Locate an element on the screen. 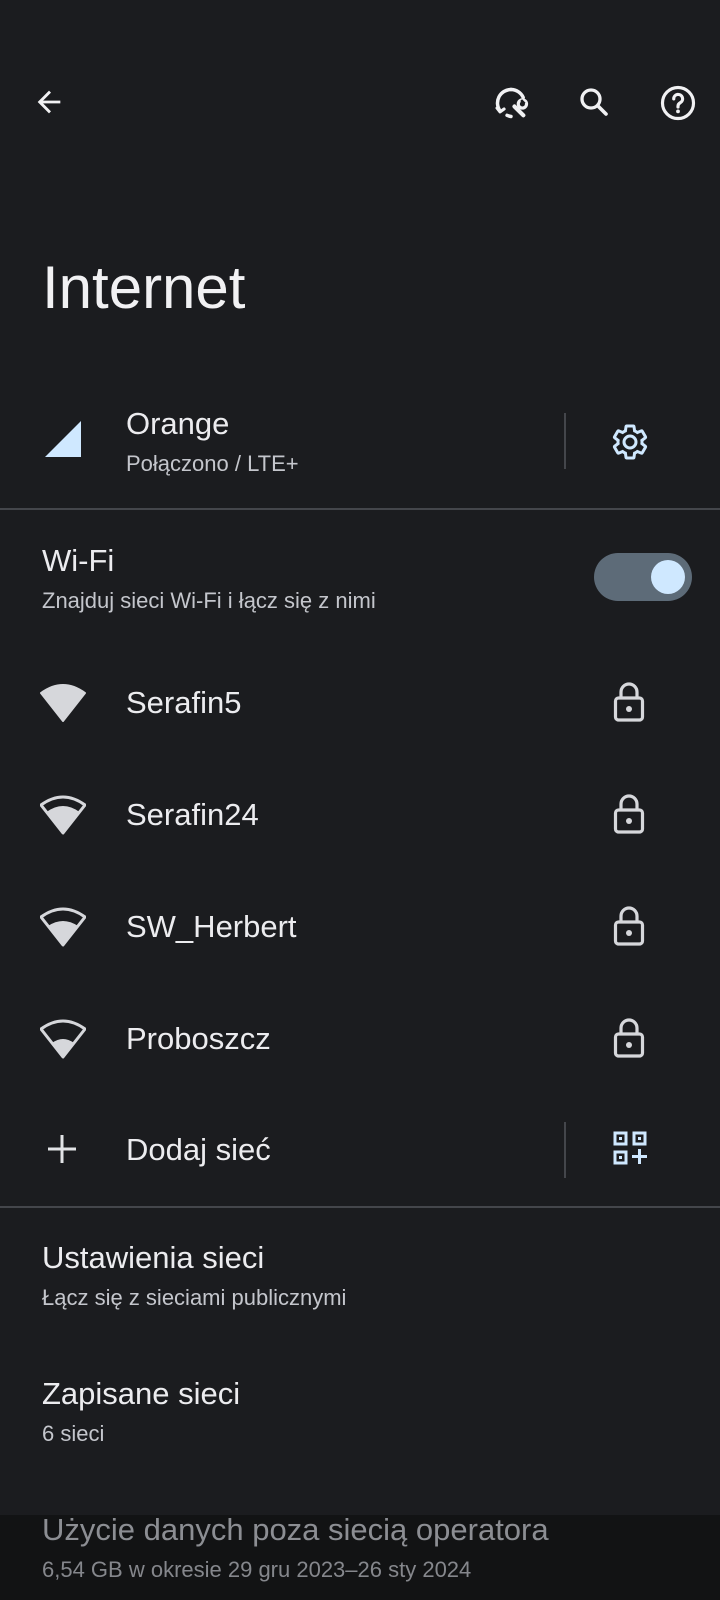  network-reset-icon is located at coordinates (511, 103).